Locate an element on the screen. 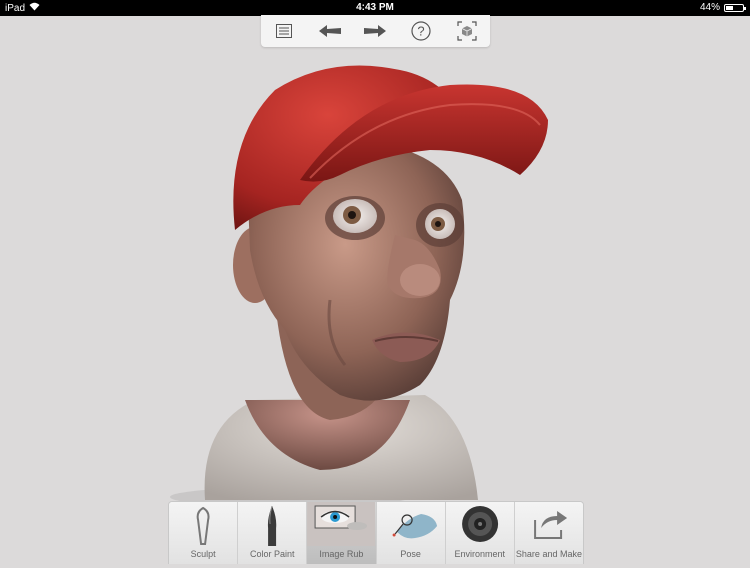 The width and height of the screenshot is (750, 568). help-icon: ? is located at coordinates (421, 31).